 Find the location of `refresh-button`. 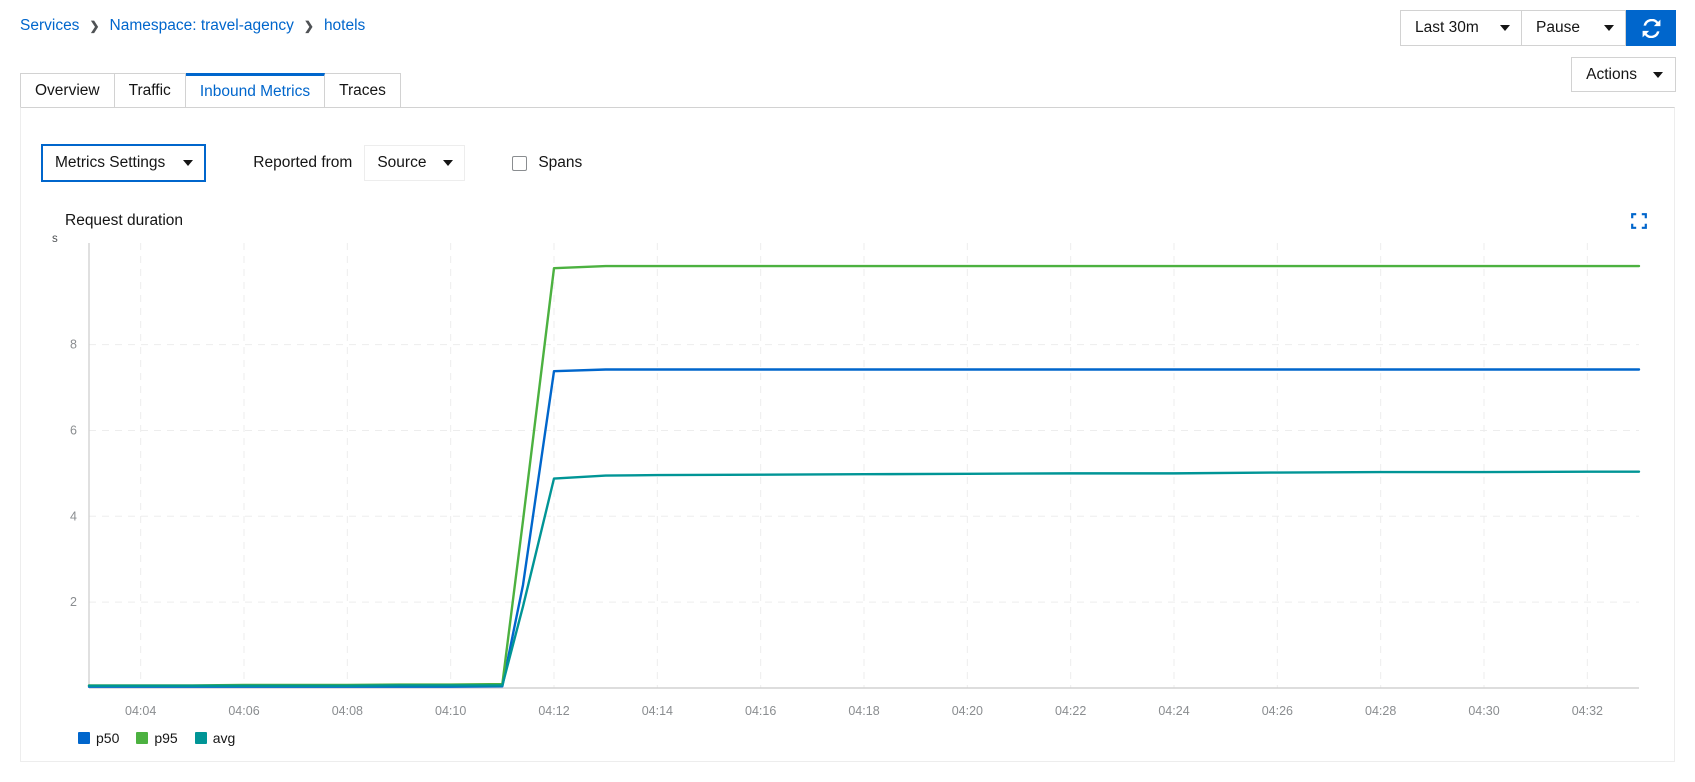

refresh-button is located at coordinates (1651, 28).